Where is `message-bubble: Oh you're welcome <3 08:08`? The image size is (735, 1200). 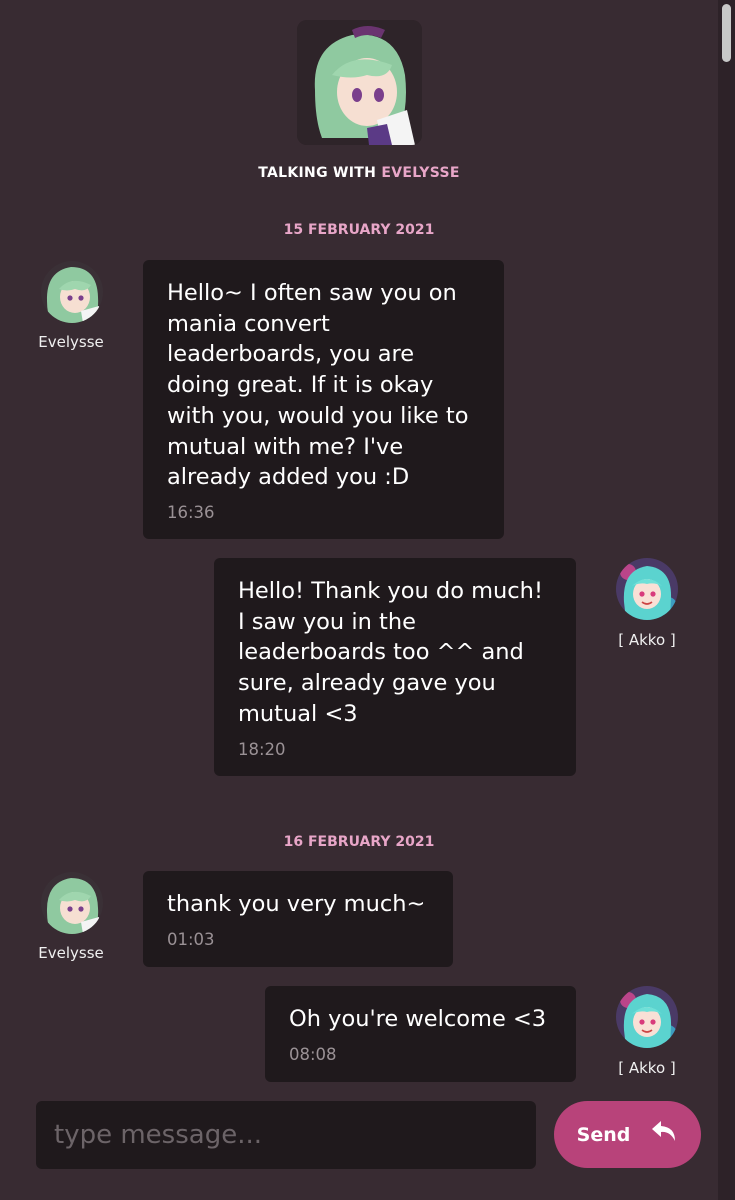 message-bubble: Oh you're welcome <3 08:08 is located at coordinates (420, 1034).